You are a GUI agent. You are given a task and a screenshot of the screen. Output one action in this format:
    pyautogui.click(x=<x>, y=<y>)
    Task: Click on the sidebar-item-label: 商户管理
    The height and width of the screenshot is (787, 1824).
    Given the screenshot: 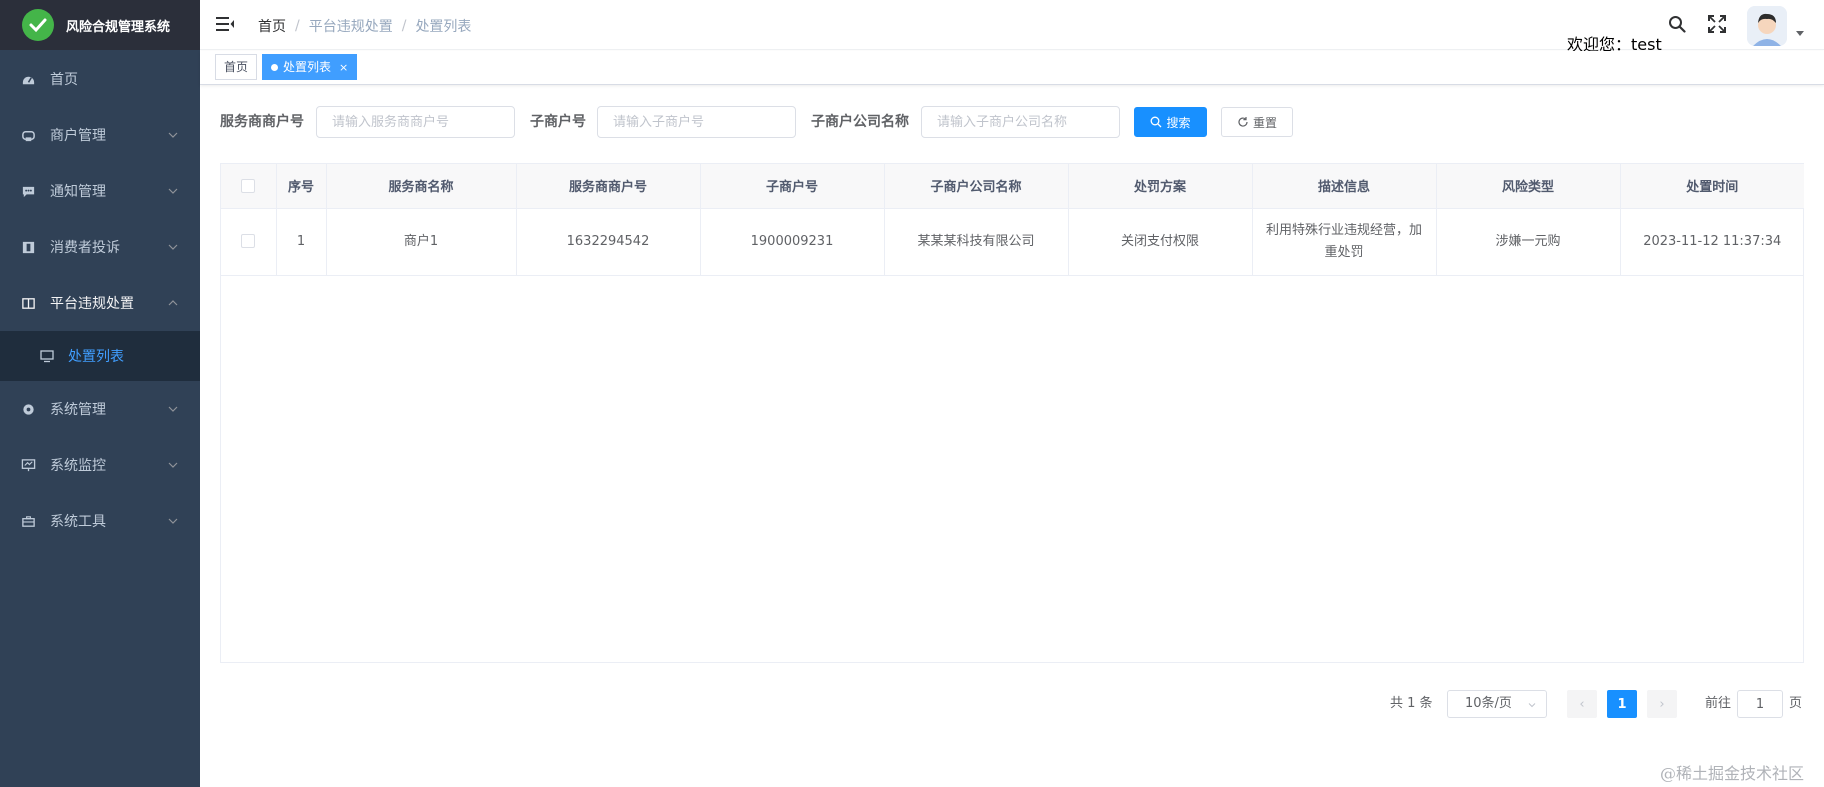 What is the action you would take?
    pyautogui.click(x=78, y=136)
    